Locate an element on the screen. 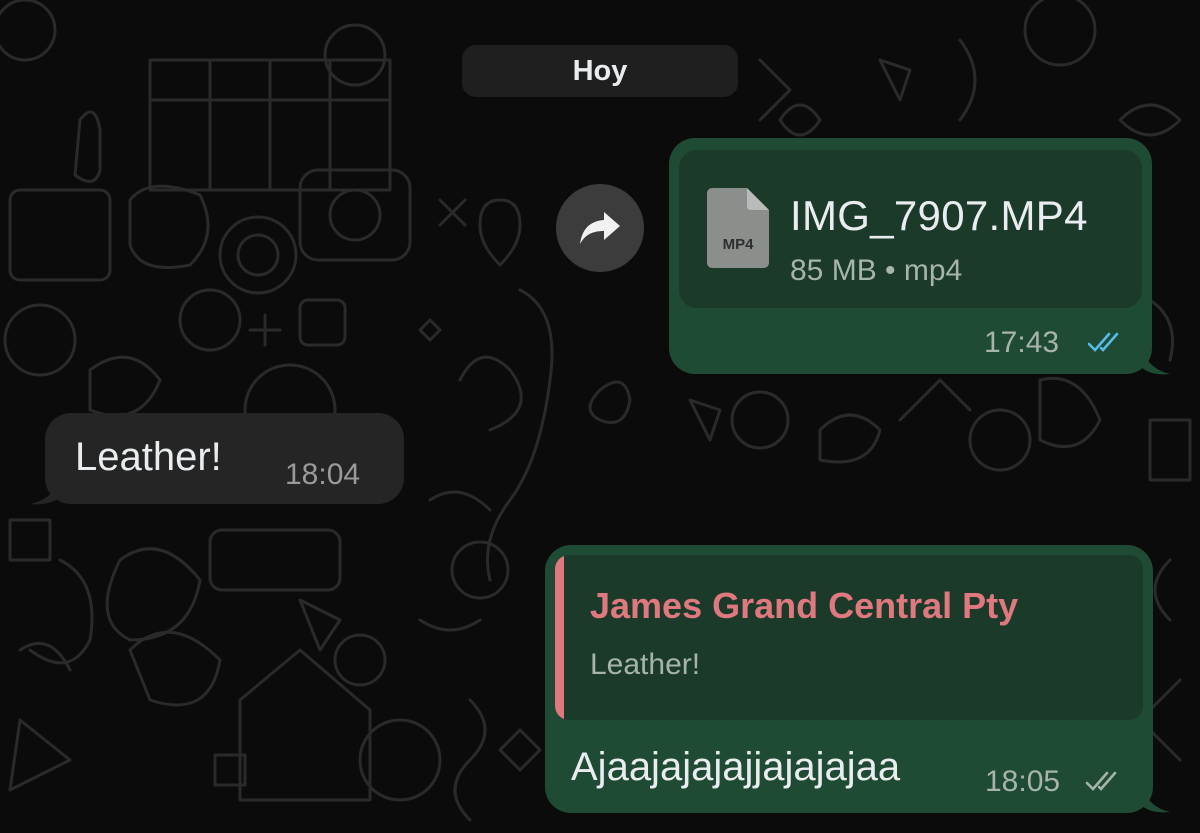 This screenshot has height=833, width=1200. forward-arrow-icon is located at coordinates (600, 228).